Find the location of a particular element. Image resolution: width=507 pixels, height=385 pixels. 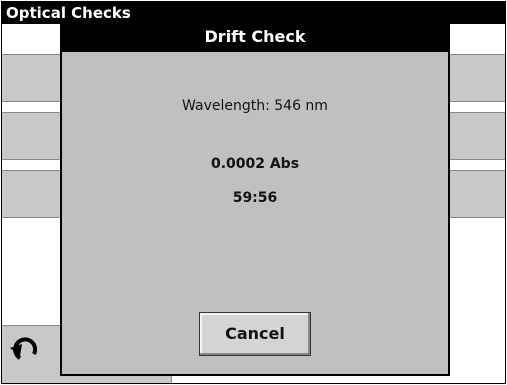

back-arrow-icon is located at coordinates (24, 348).